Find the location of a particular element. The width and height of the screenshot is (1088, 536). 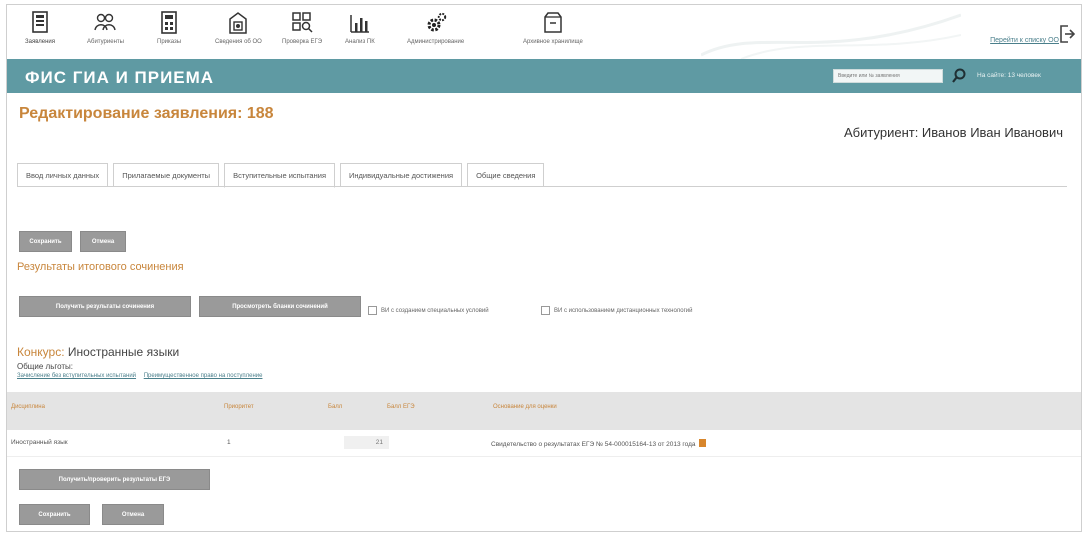

nav-label: Абитуриенты is located at coordinates (105, 42).